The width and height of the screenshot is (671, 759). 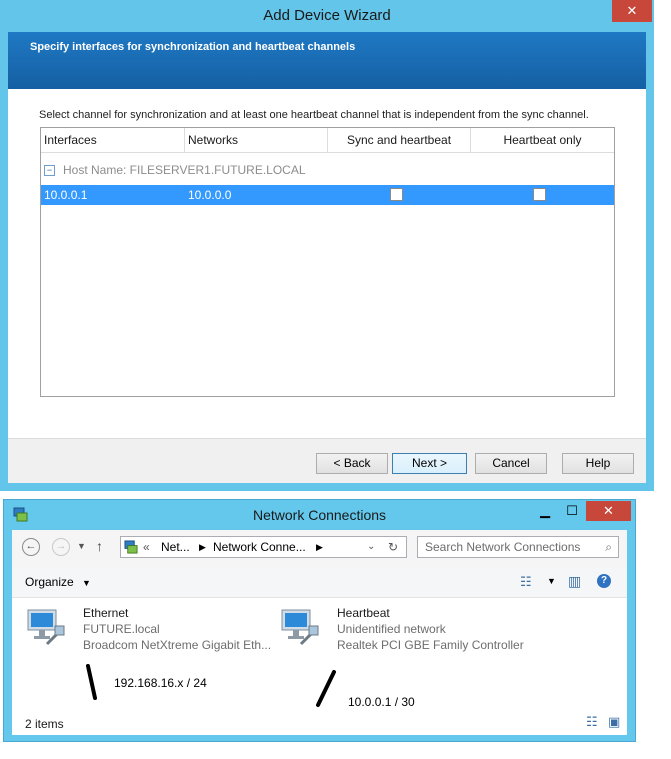 I want to click on wizard-close-button: ✕, so click(x=632, y=11).